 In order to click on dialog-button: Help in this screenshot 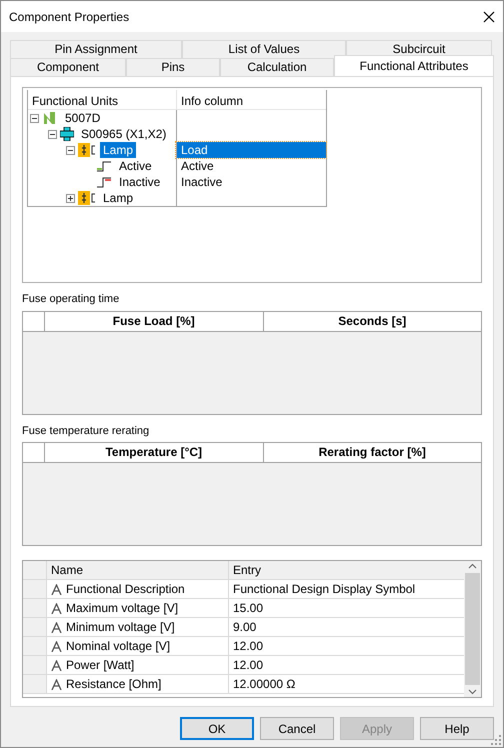, I will do `click(457, 728)`.